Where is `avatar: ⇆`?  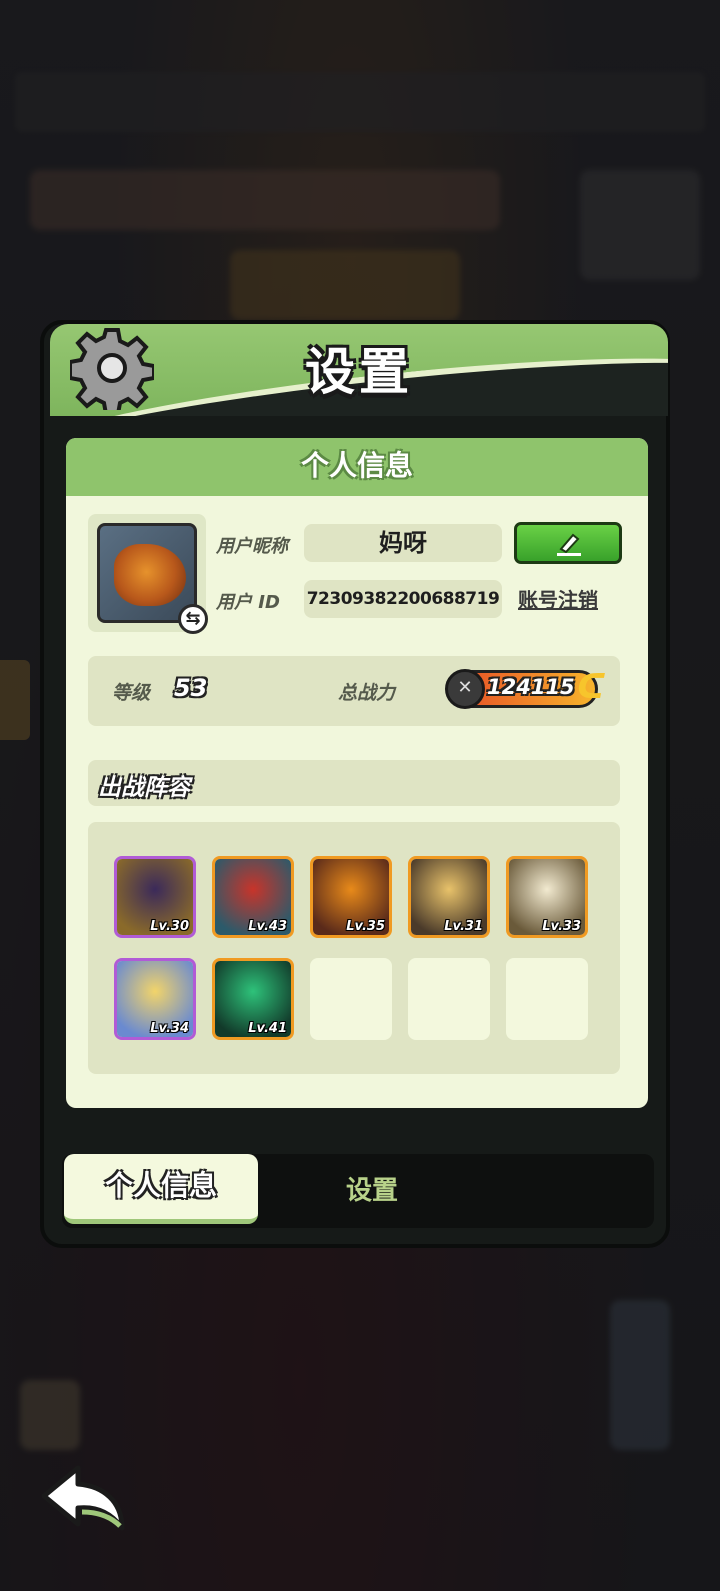 avatar: ⇆ is located at coordinates (148, 574).